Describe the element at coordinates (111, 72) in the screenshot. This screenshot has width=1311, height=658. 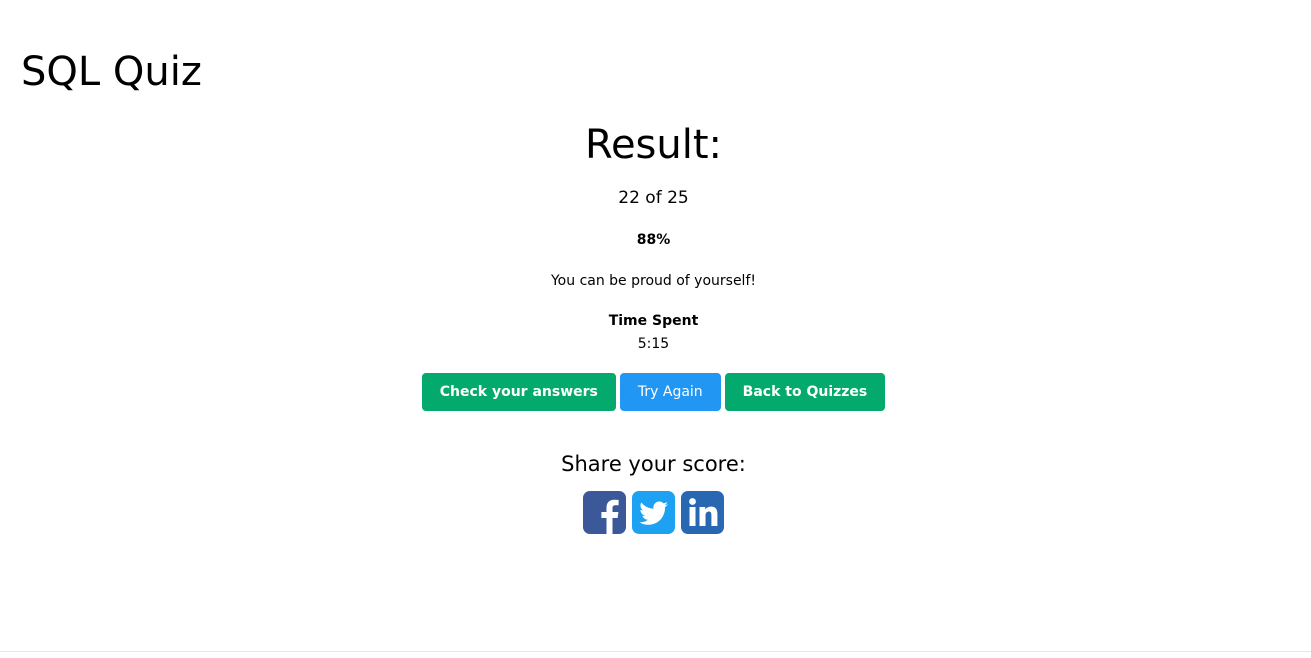
I see `page-title: SQL Quiz` at that location.